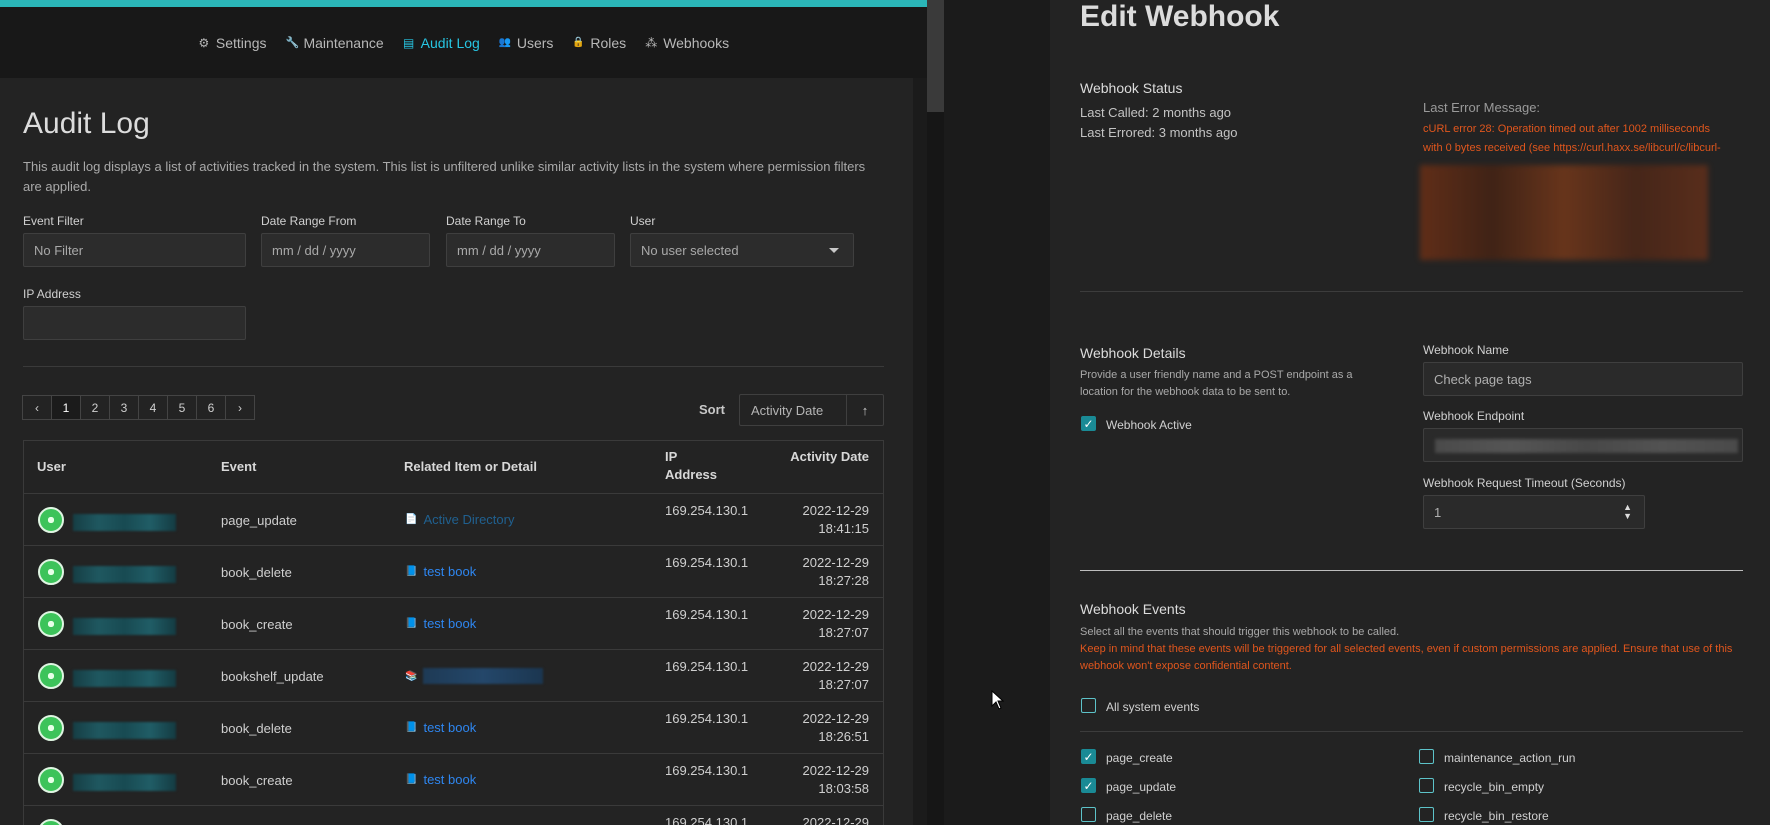  I want to click on page-title: Audit Log, so click(86, 123).